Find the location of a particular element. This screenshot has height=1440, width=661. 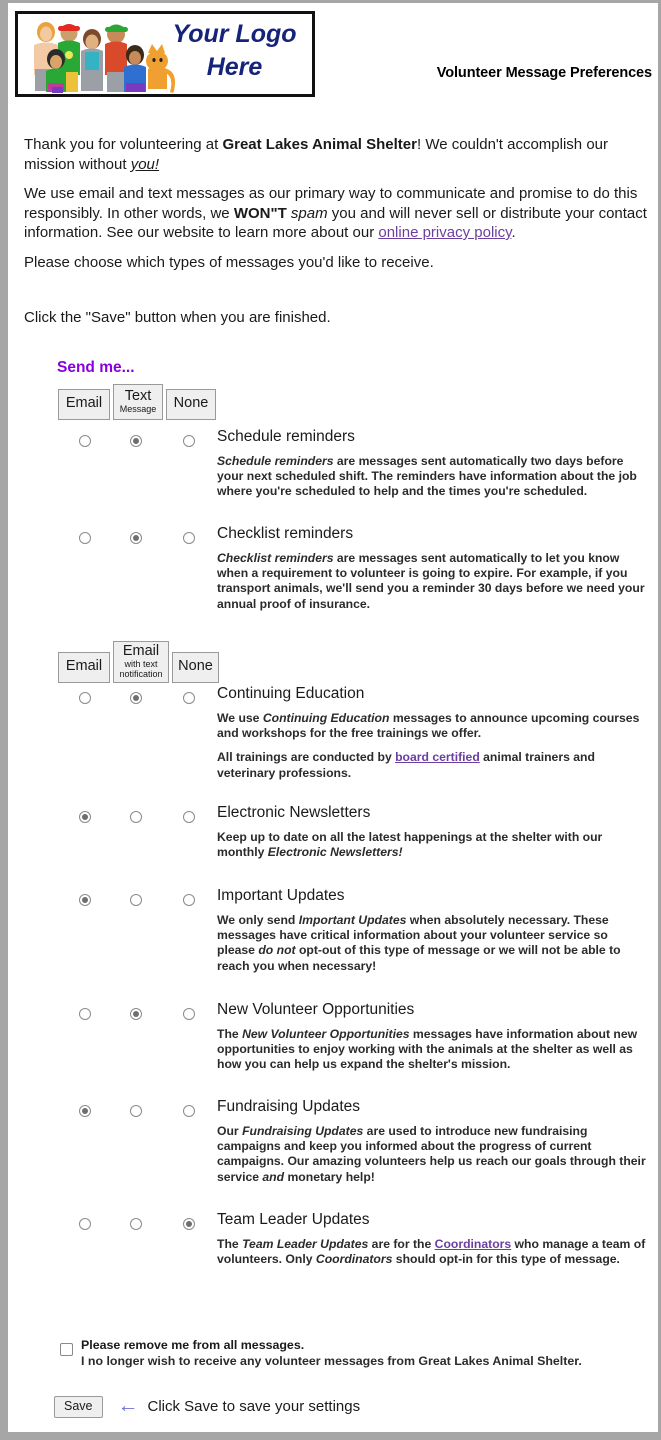

save-bar: Save ← Click Save to save your settings is located at coordinates (207, 1406).